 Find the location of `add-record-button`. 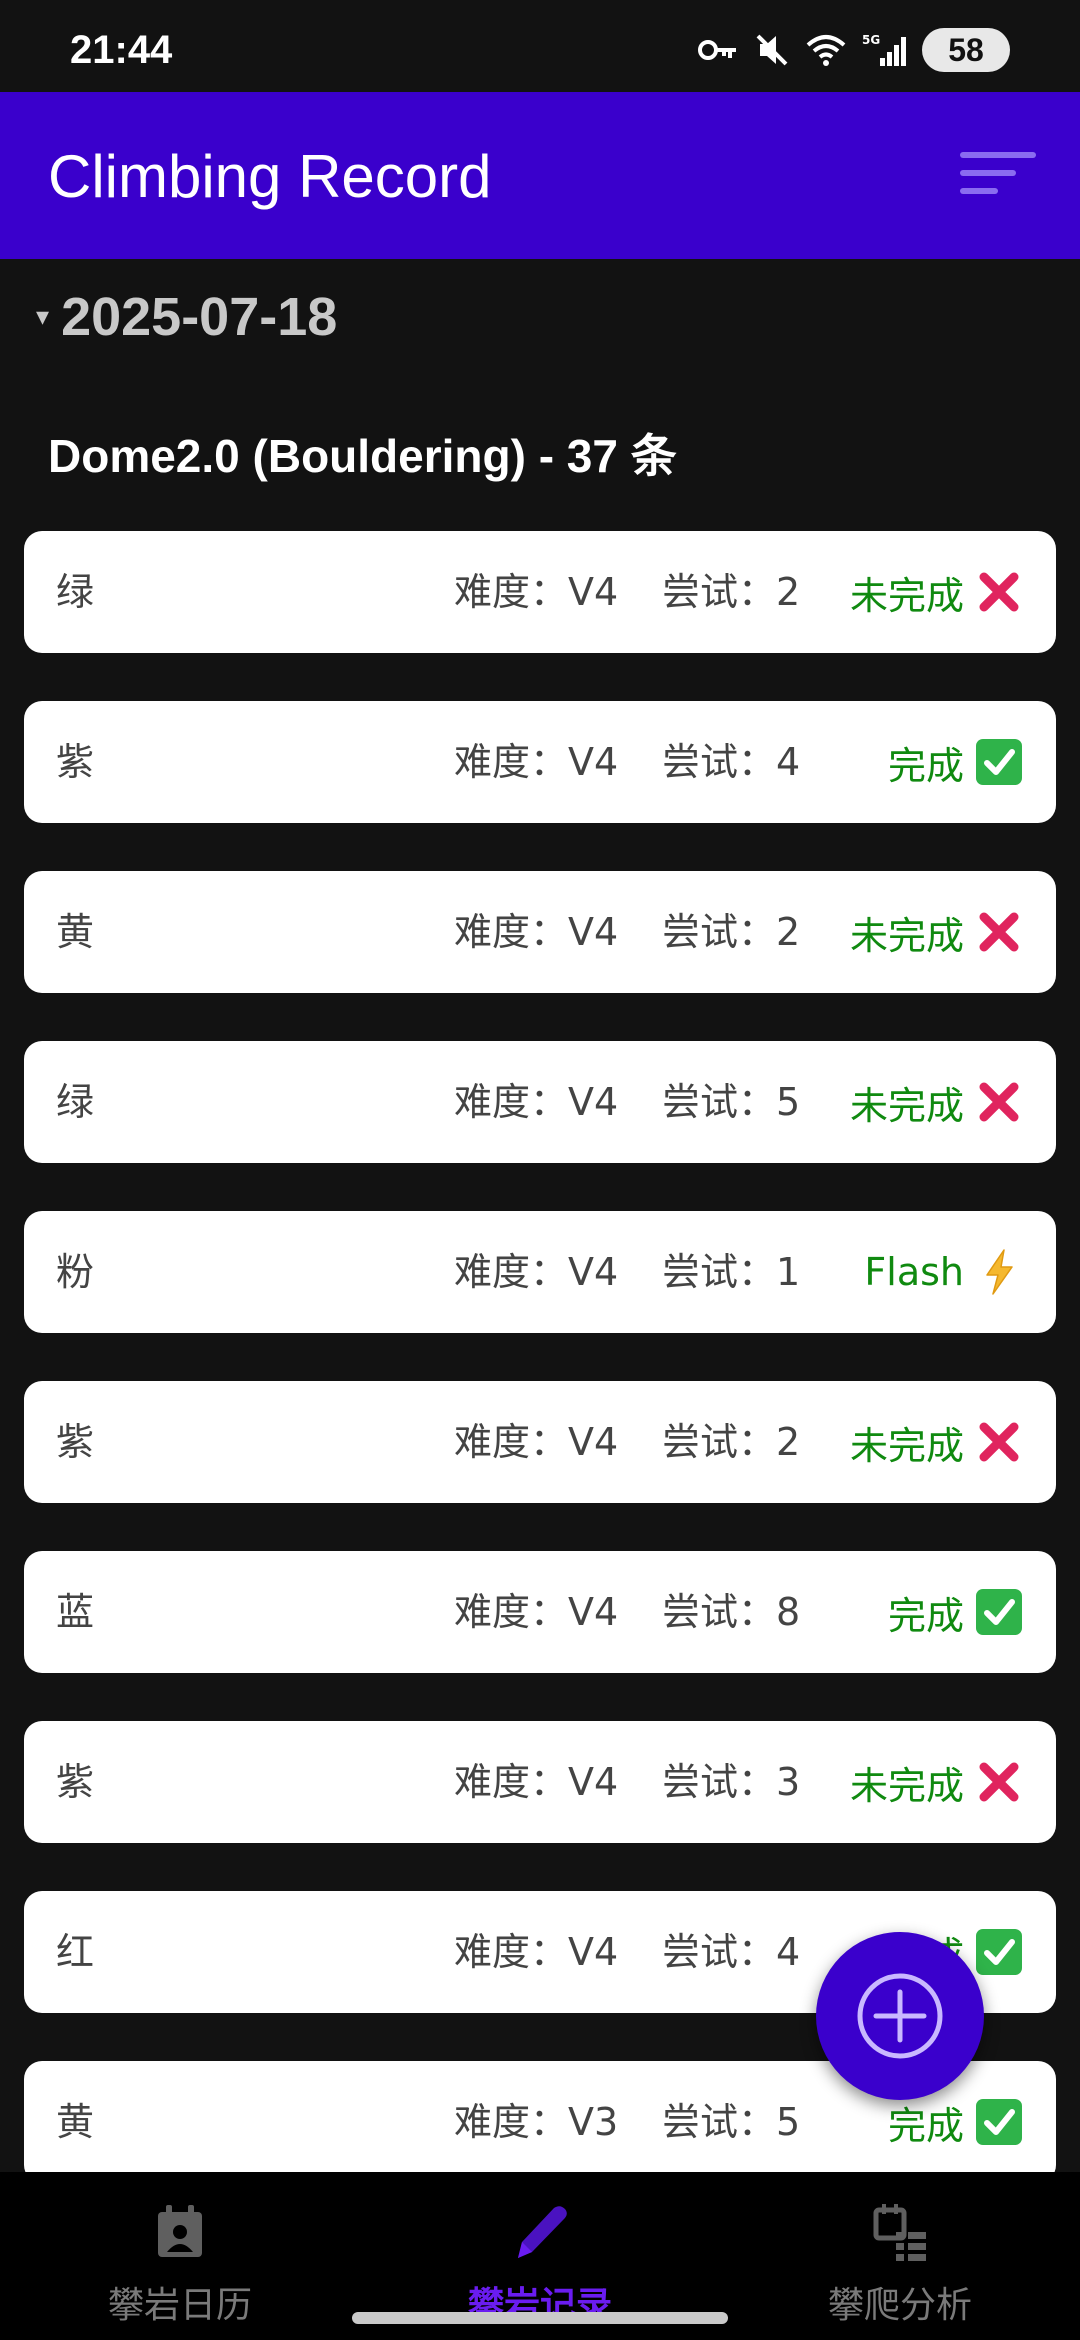

add-record-button is located at coordinates (900, 2016).